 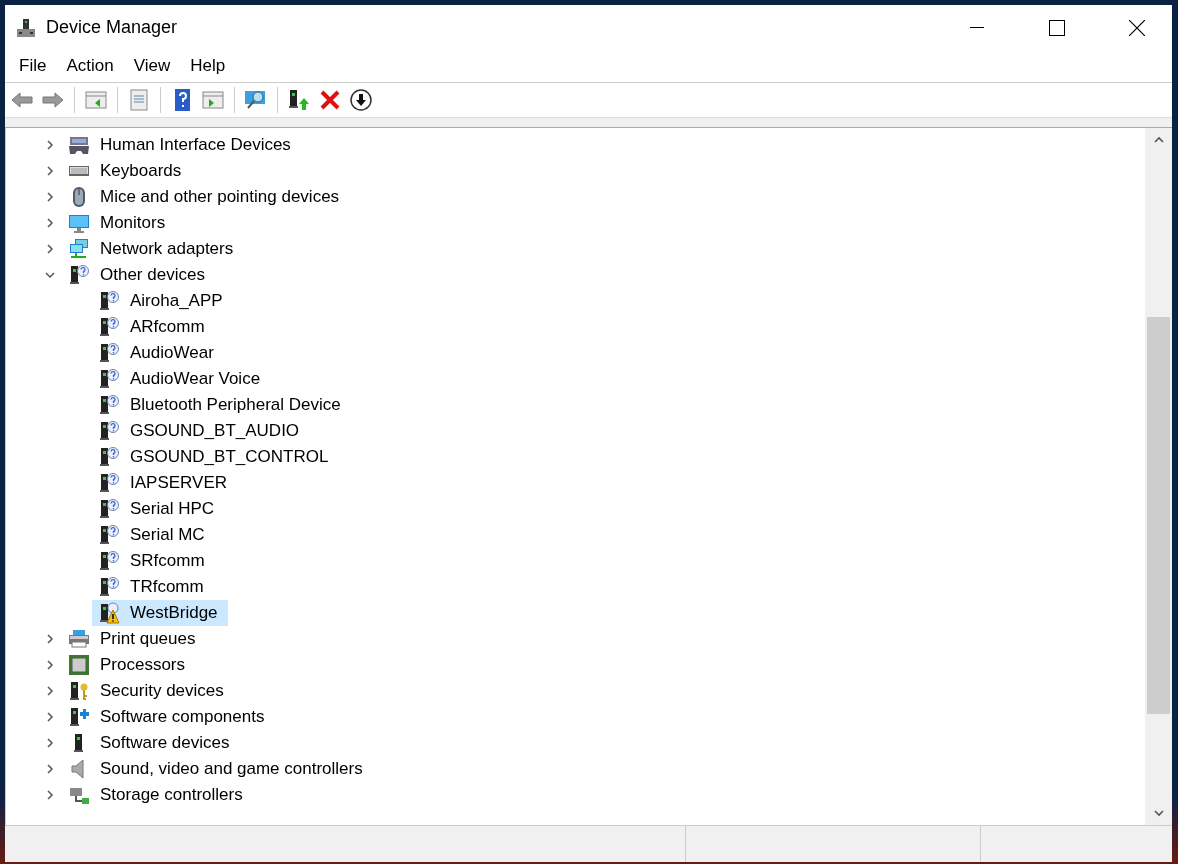 I want to click on tree-item: Print queues, so click(x=134, y=639).